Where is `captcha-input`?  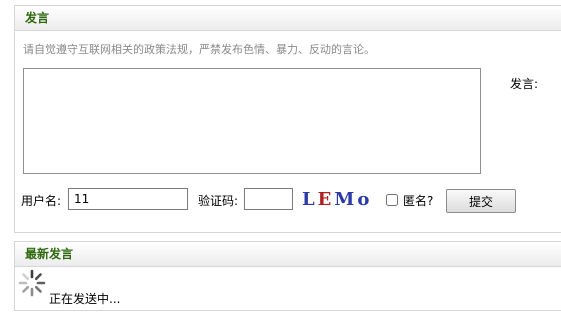 captcha-input is located at coordinates (268, 199).